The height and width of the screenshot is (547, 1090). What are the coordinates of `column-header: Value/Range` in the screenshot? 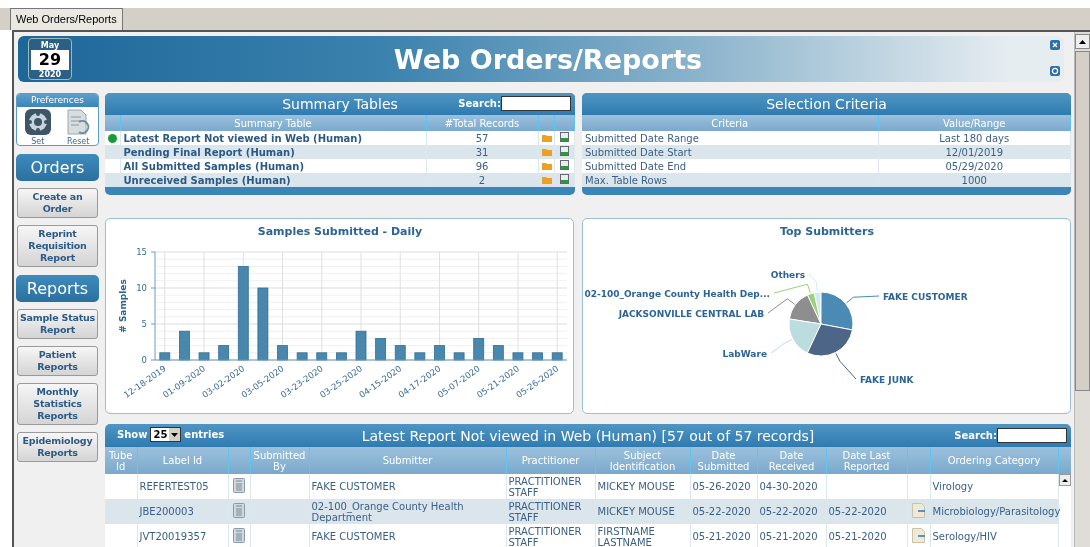 It's located at (974, 123).